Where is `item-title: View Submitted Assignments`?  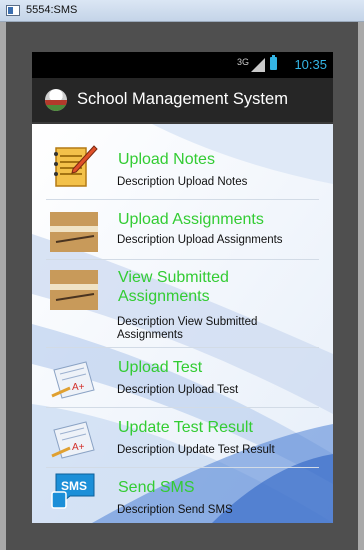 item-title: View Submitted Assignments is located at coordinates (173, 287).